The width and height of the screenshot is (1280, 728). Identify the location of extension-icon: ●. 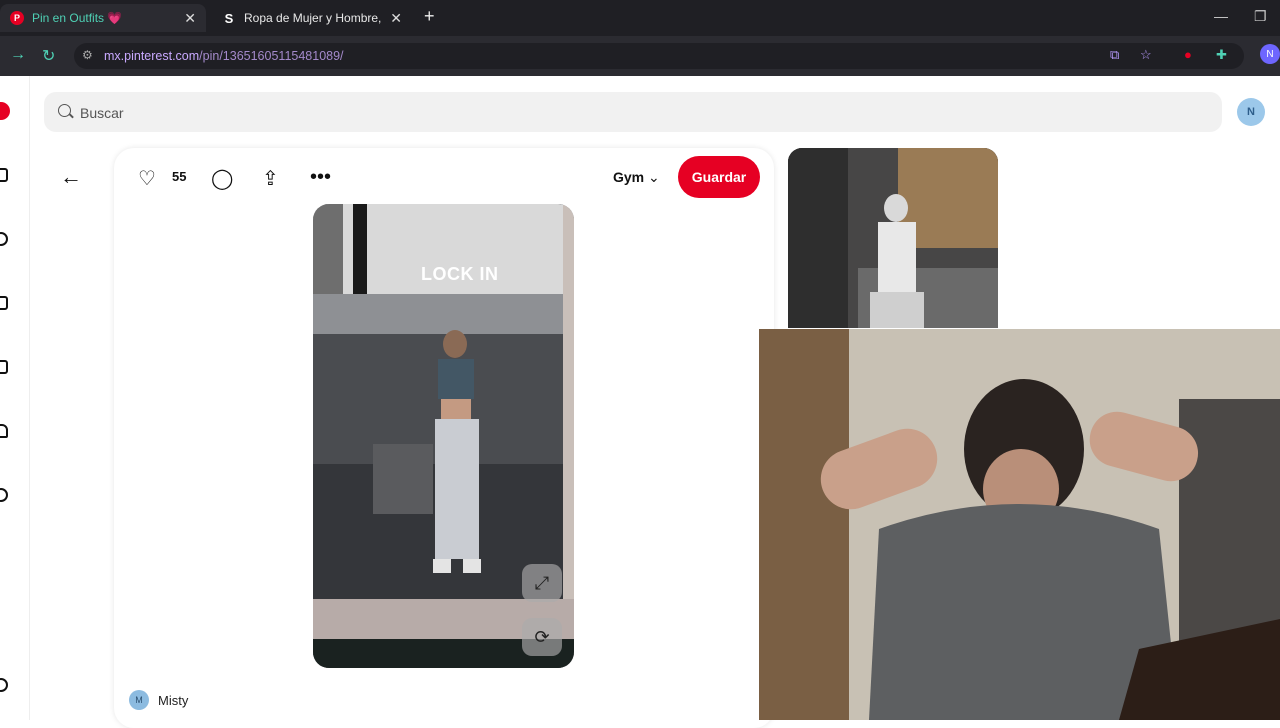
(1188, 54).